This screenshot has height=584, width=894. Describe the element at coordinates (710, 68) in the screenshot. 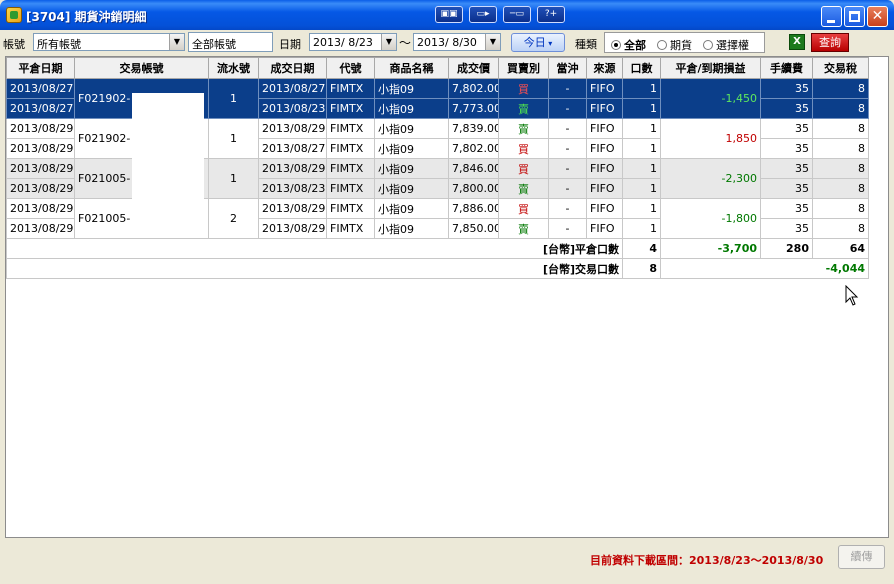

I see `column-header: 平倉/到期損益` at that location.